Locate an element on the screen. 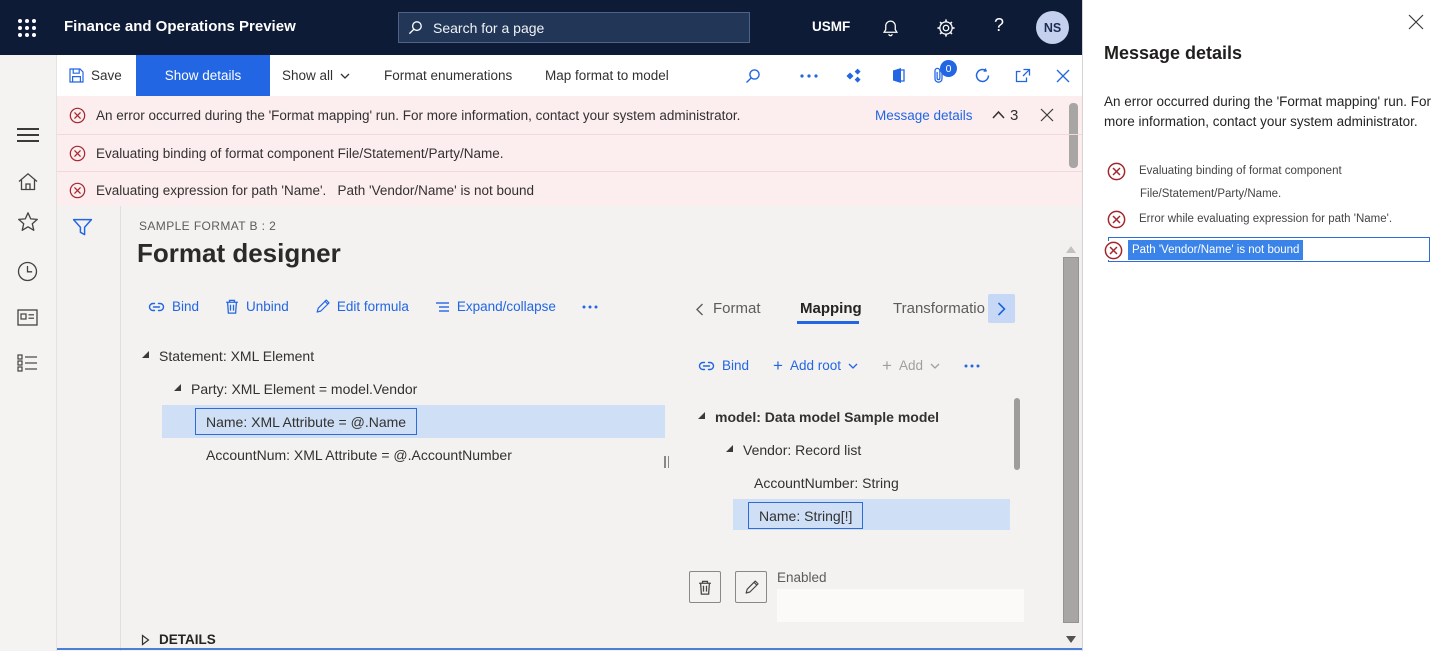  format-tree-node-selected: Name: XML Attribute = @.Name is located at coordinates (413, 421).